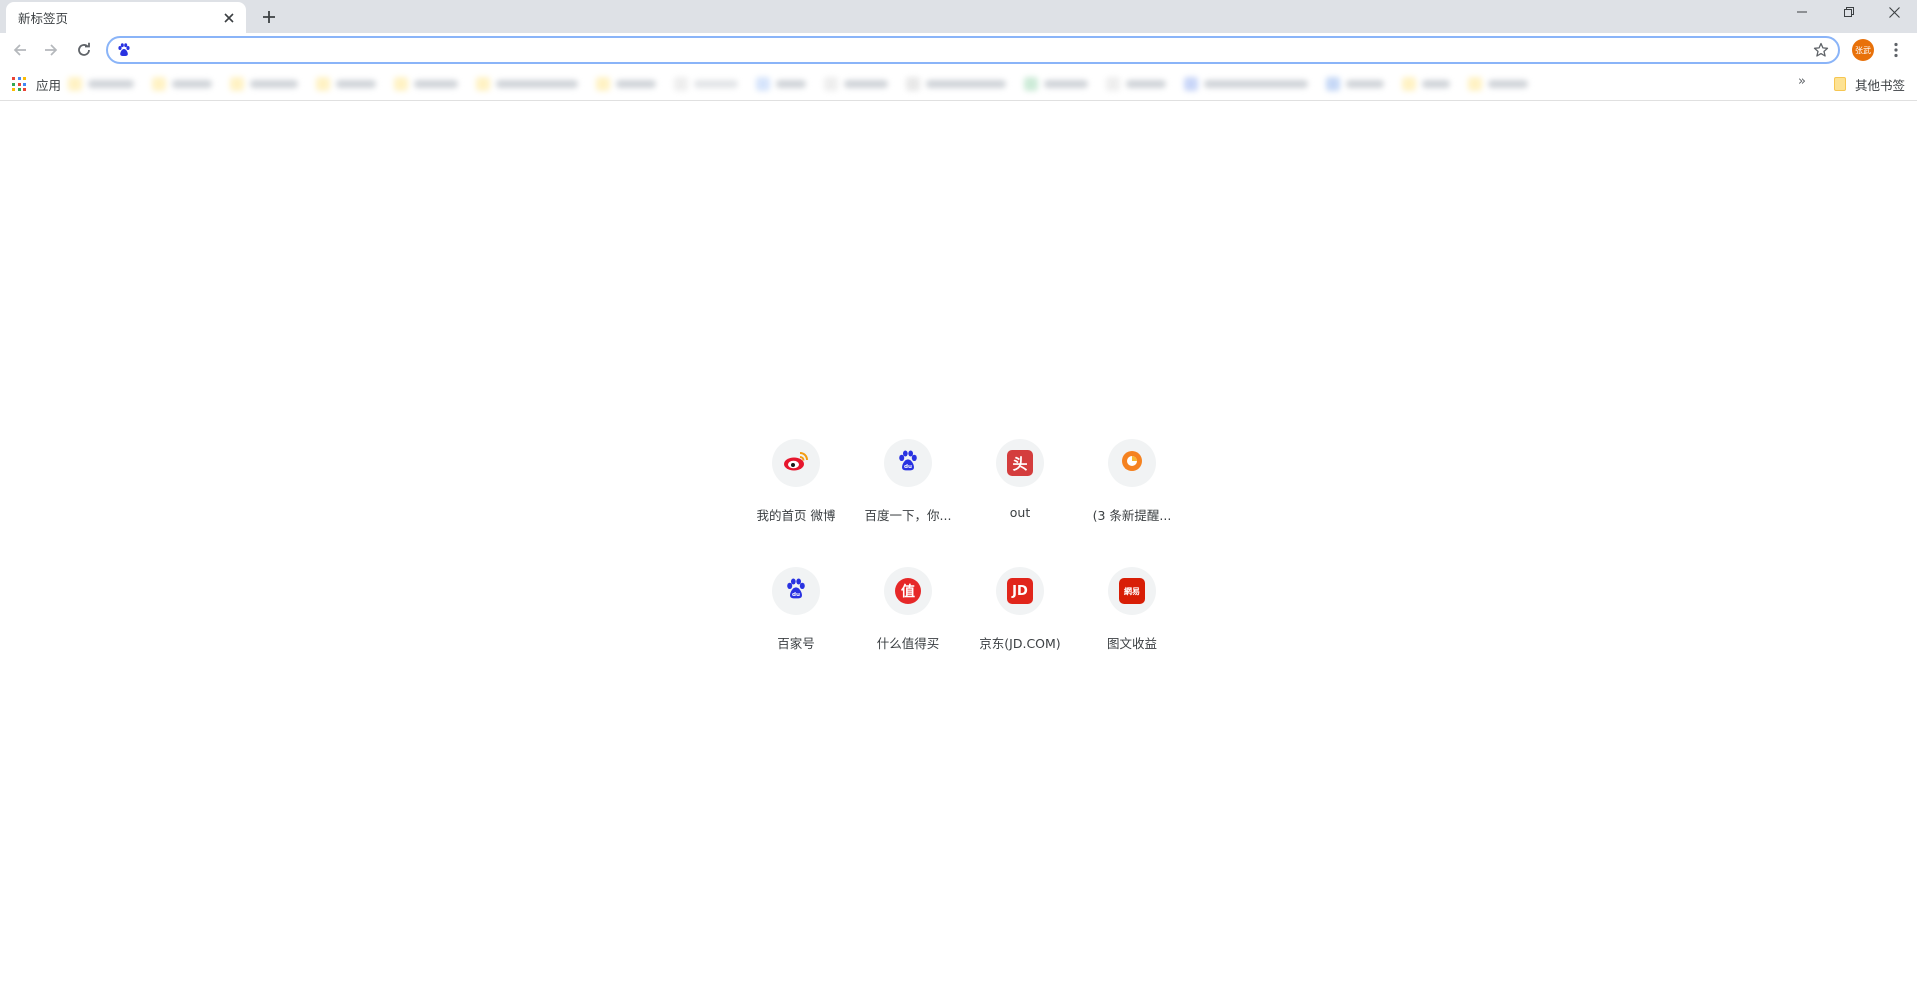  Describe the element at coordinates (1849, 12) in the screenshot. I see `restore-icon` at that location.